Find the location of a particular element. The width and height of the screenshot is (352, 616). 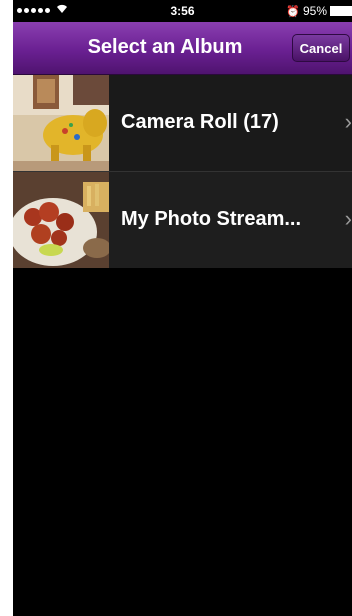

alarm-icon: ⏰ is located at coordinates (293, 11).